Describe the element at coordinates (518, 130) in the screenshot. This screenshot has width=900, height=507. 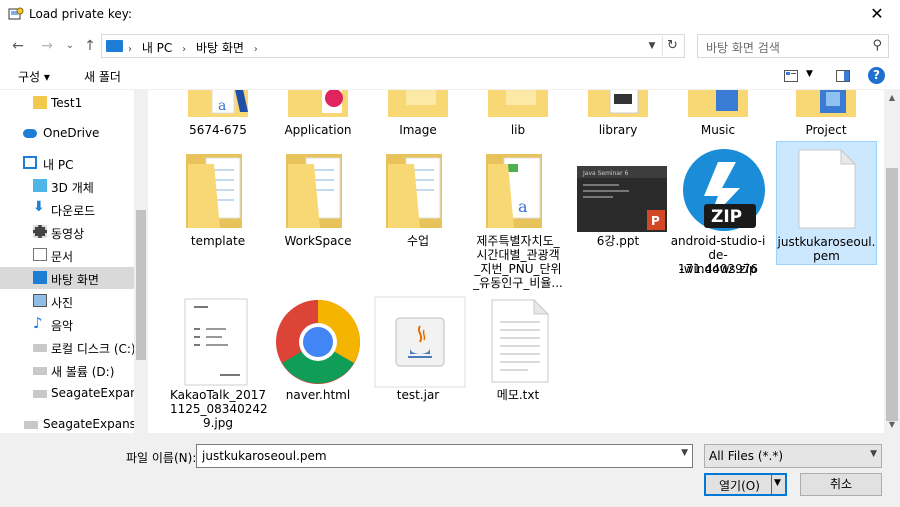
I see `file-name: lib` at that location.